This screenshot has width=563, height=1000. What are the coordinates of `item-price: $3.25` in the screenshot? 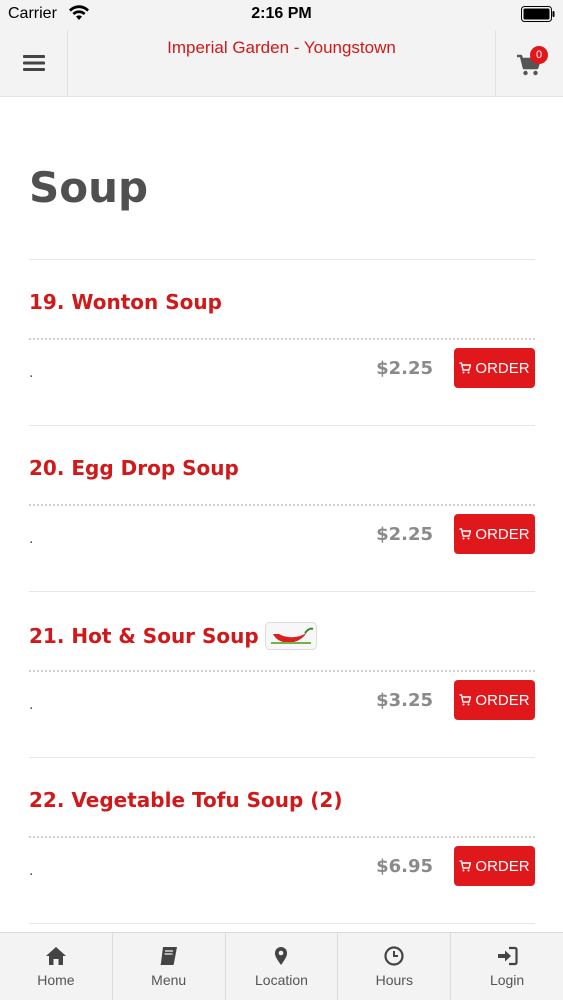 It's located at (404, 700).